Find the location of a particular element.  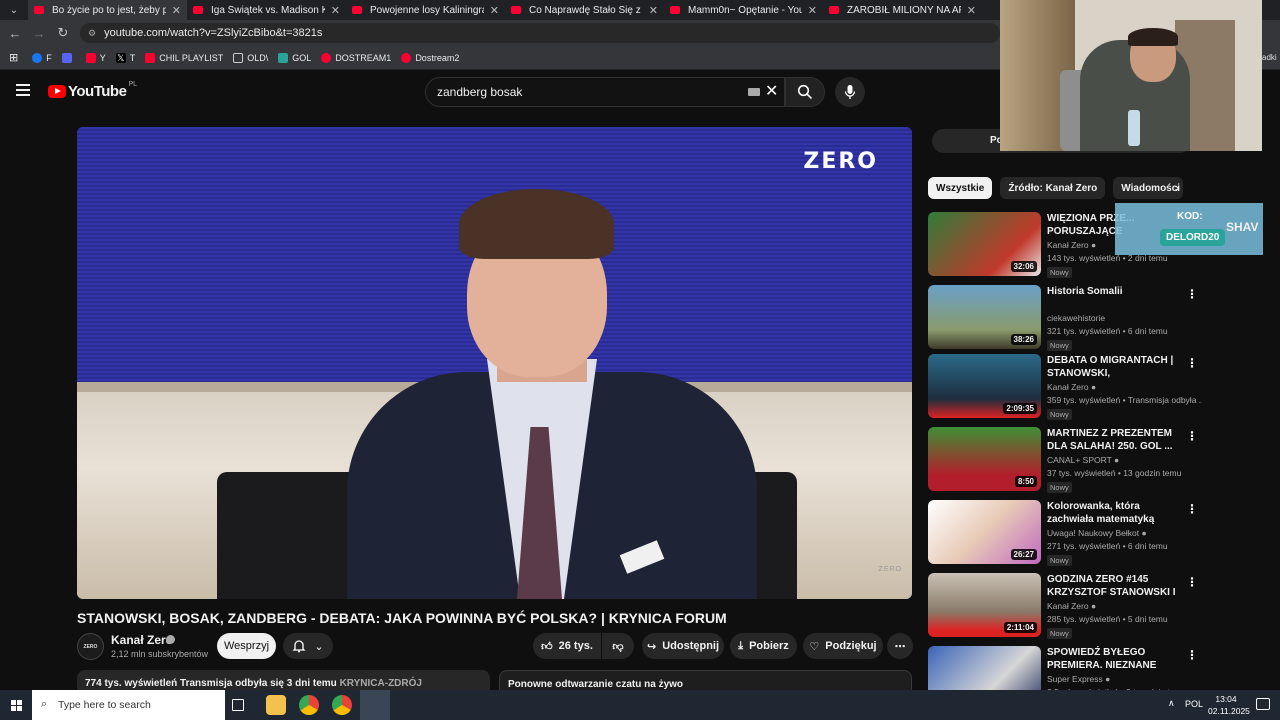

voice-search-button is located at coordinates (850, 92).